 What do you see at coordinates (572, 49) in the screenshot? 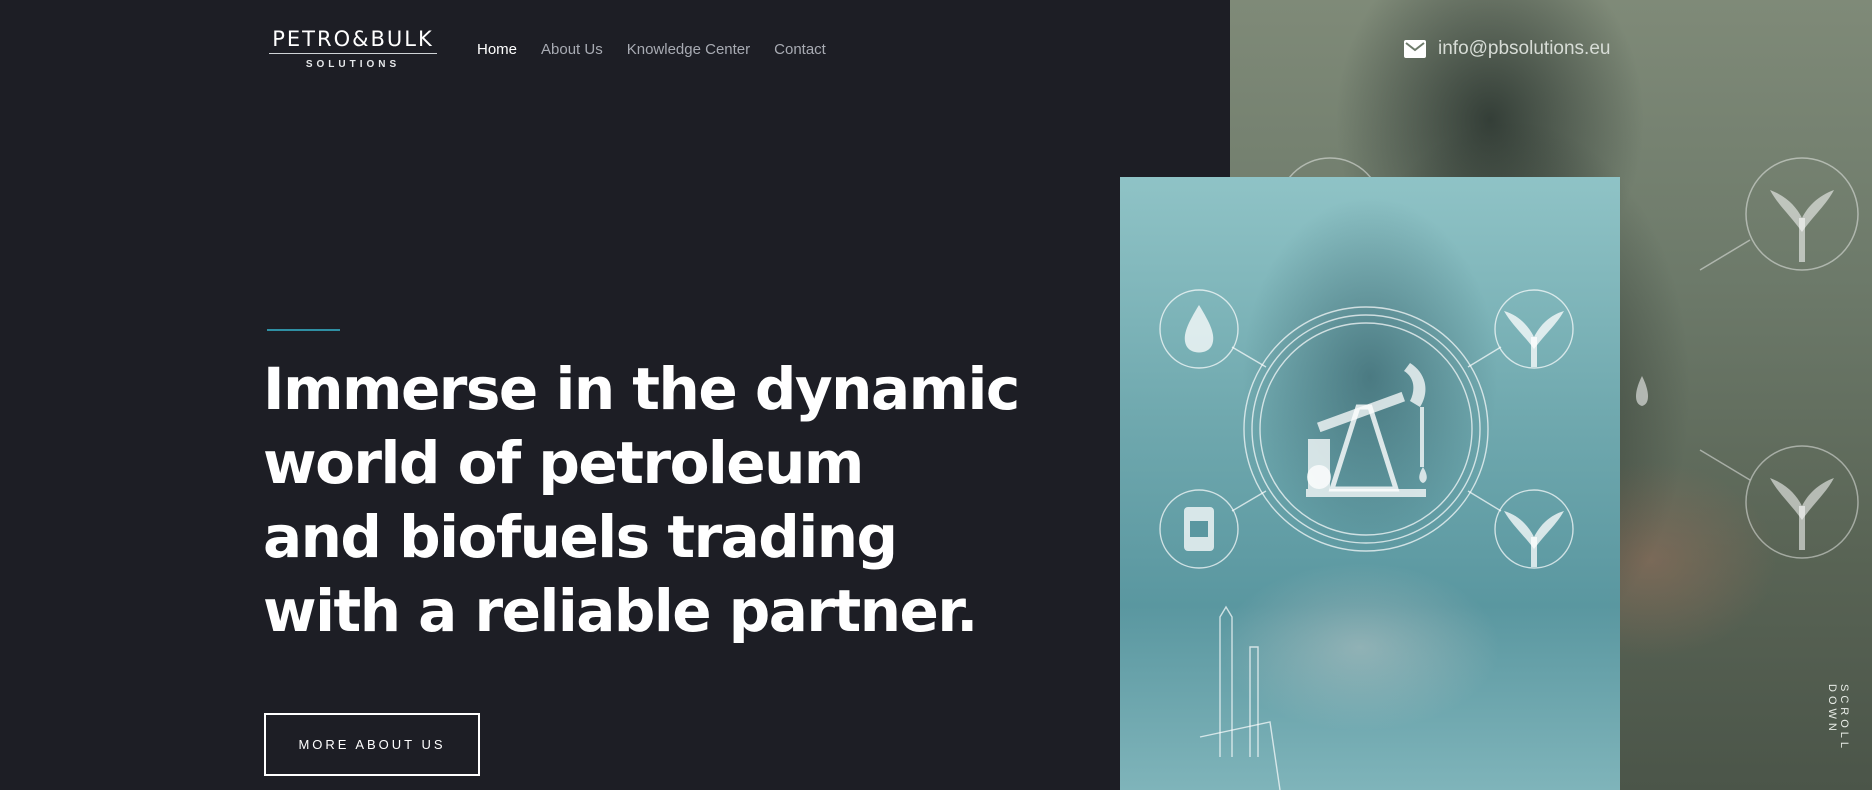
I see `nav-item-about-us: About Us` at bounding box center [572, 49].